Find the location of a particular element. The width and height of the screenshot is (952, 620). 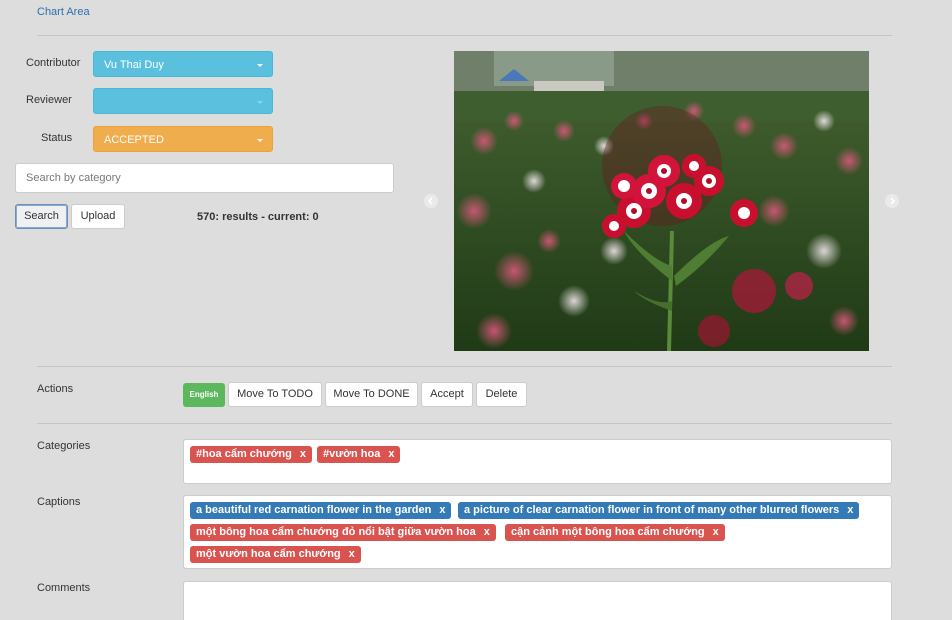

chevron-left-icon is located at coordinates (430, 201).